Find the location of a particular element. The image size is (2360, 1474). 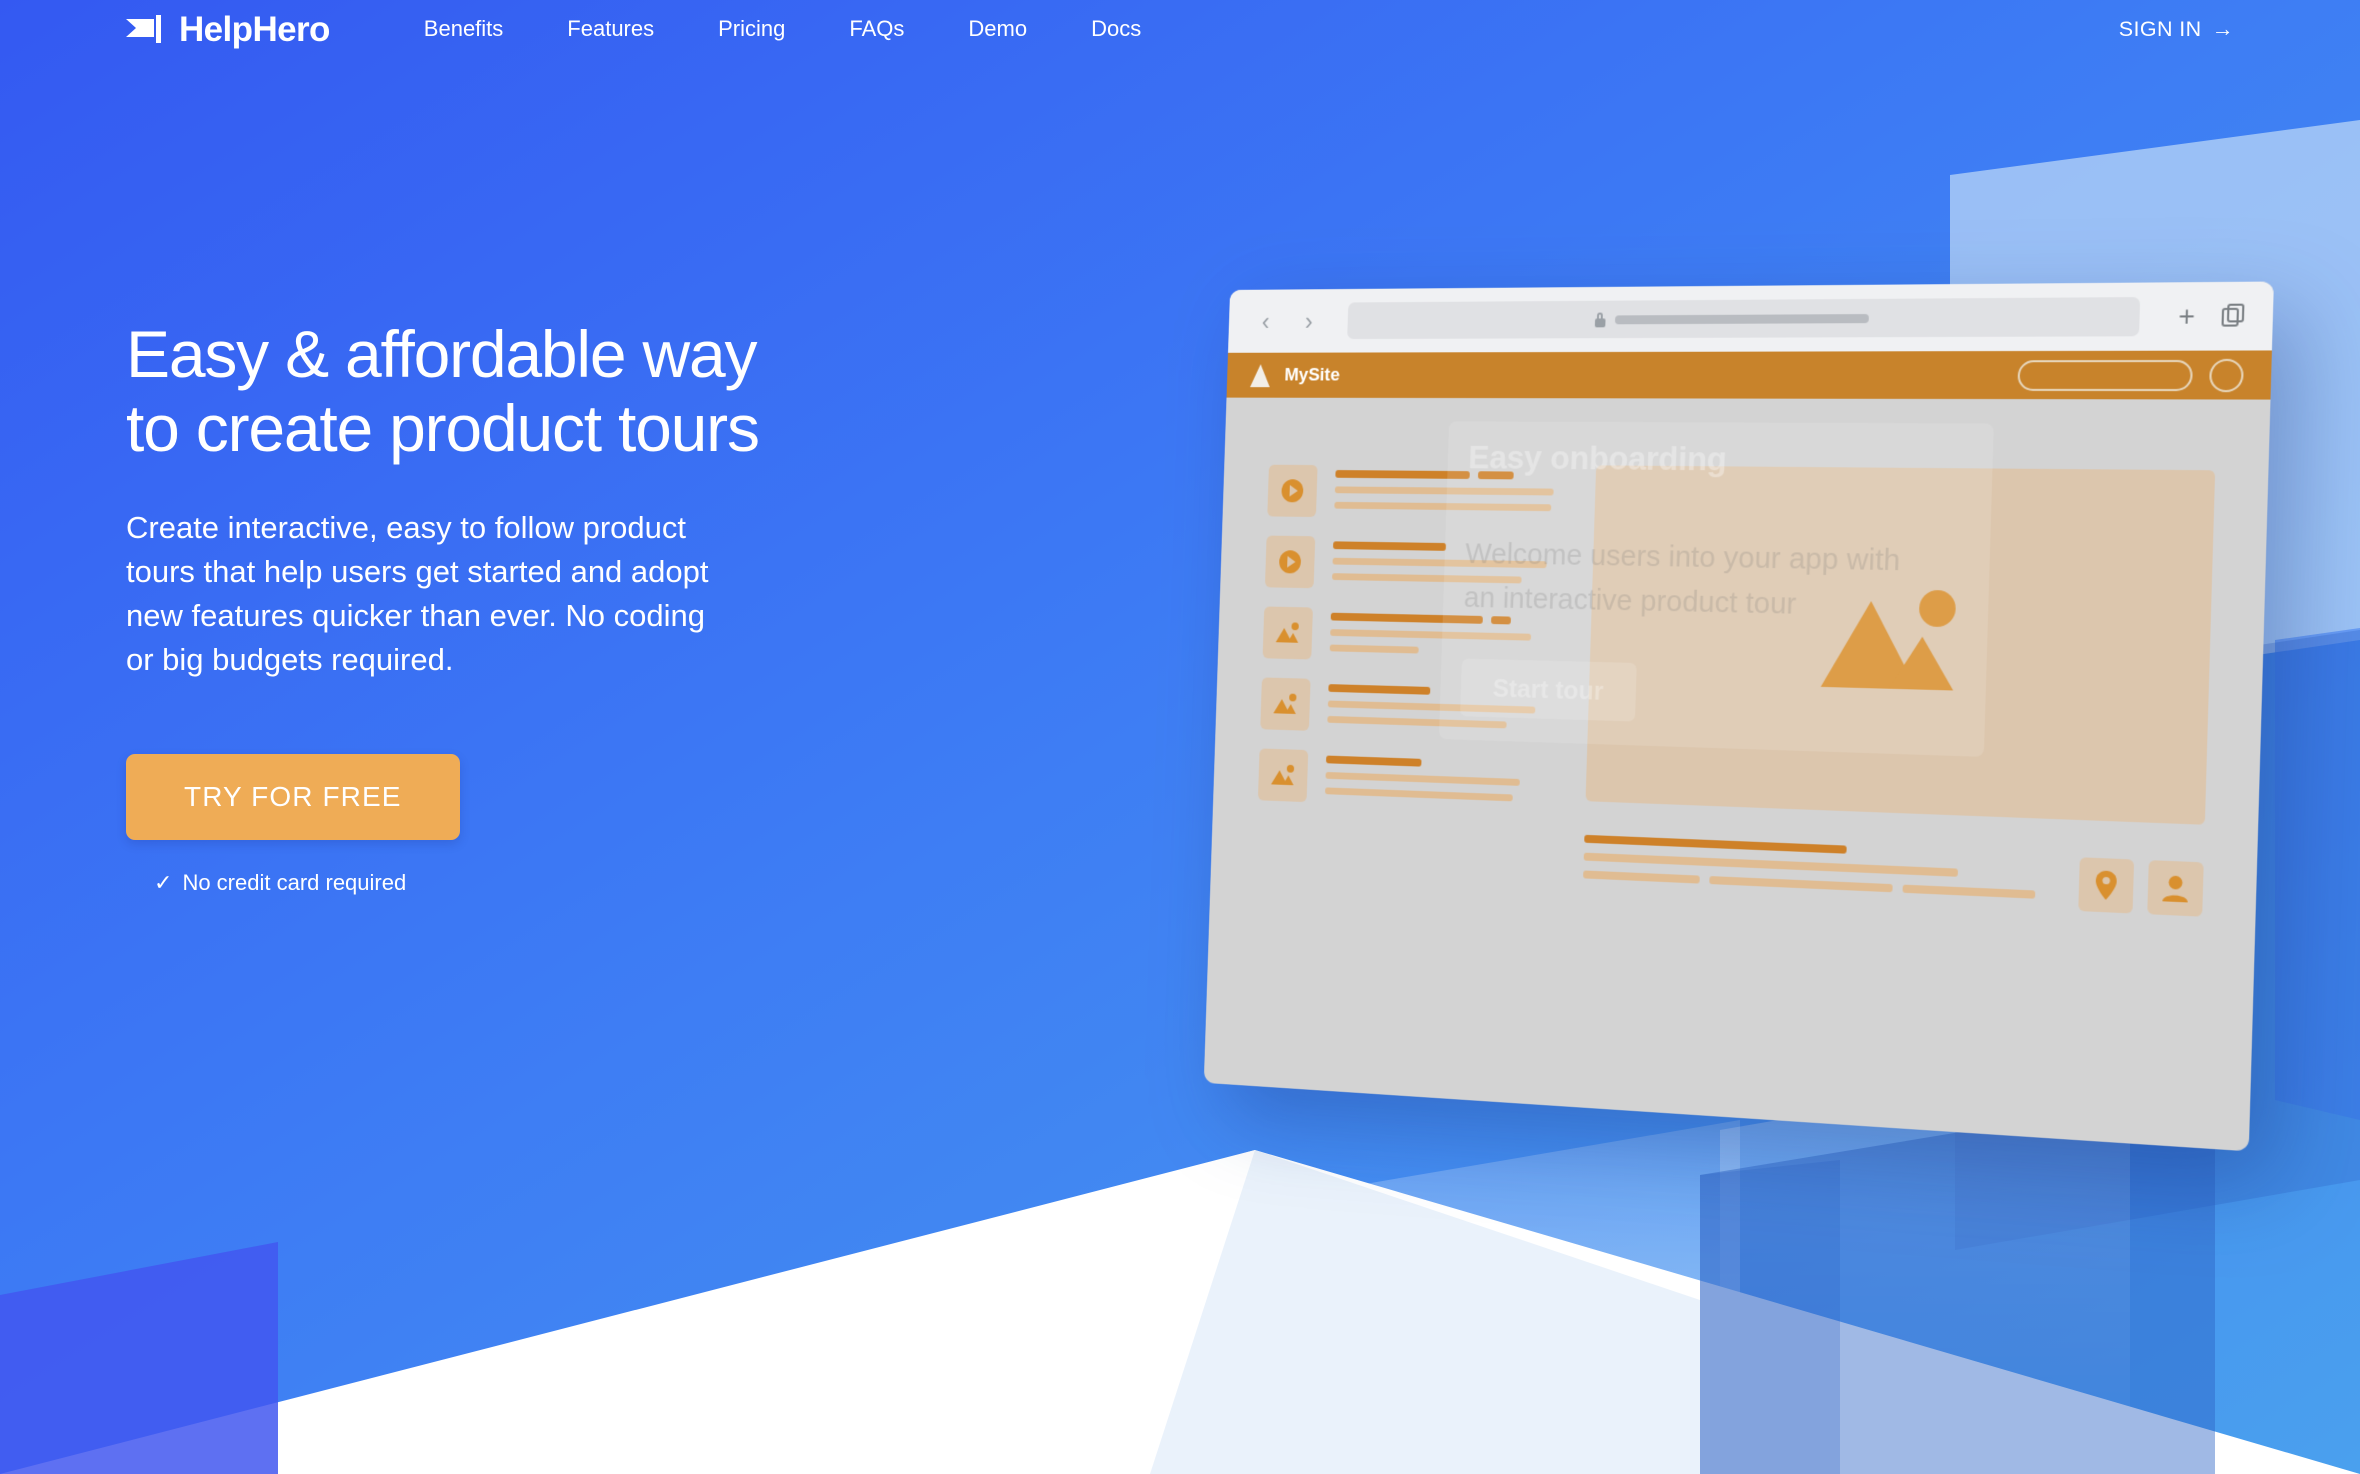

sign-in-label: SIGN IN is located at coordinates (2160, 28).